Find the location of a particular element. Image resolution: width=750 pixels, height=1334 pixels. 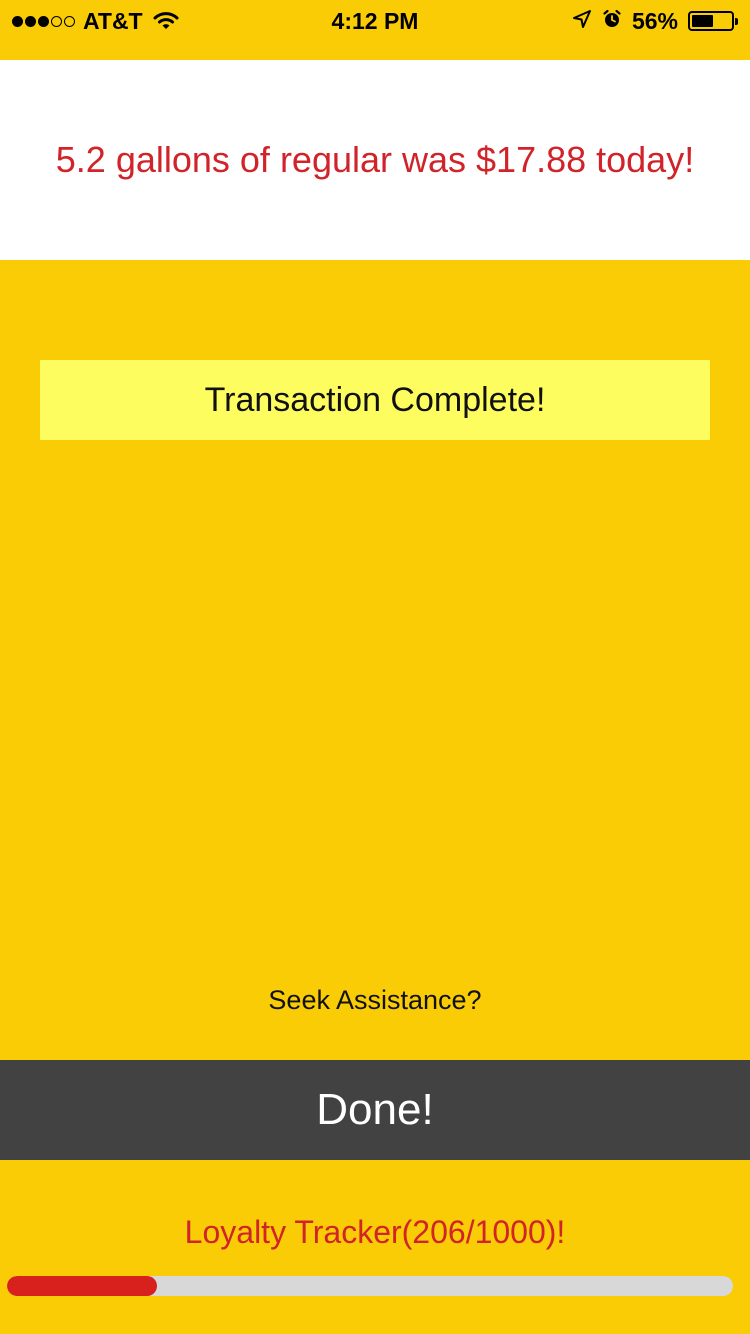

battery-nub is located at coordinates (736, 21).